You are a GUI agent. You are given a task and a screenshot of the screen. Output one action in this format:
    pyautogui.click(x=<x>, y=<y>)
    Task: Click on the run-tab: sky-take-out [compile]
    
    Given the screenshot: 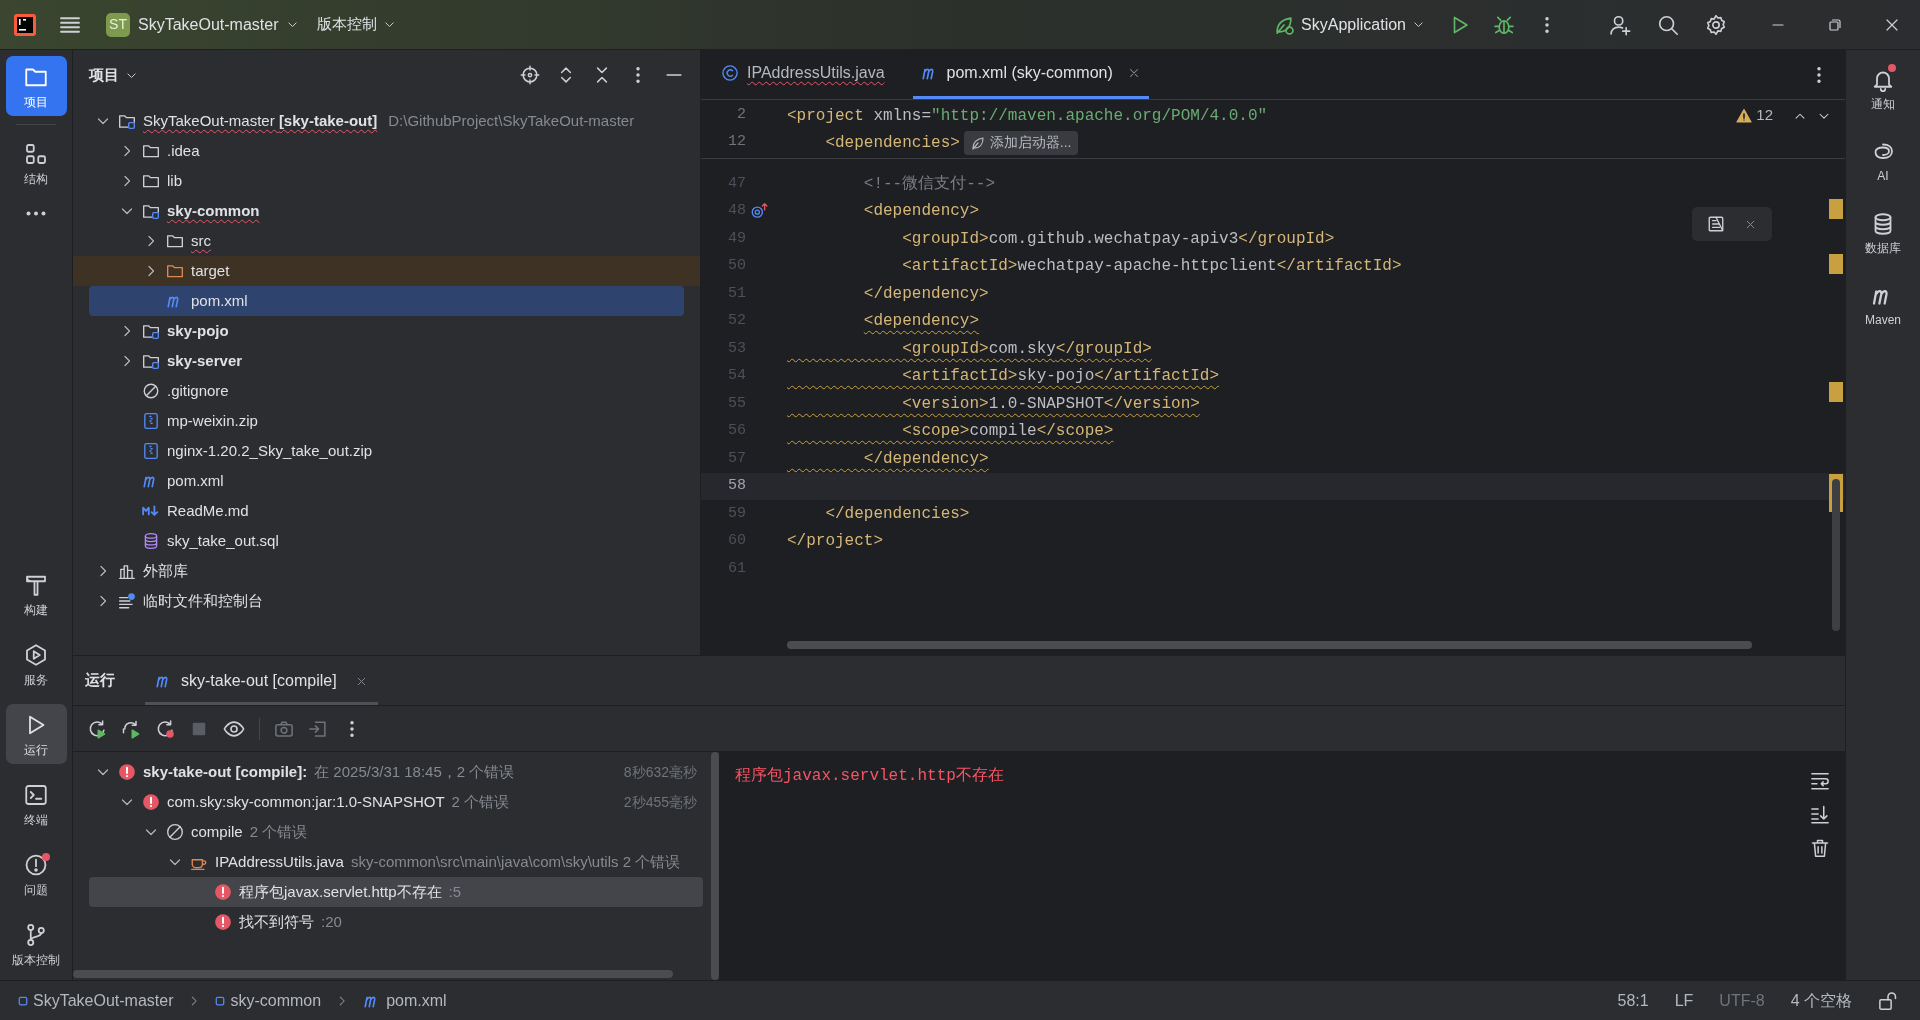 What is the action you would take?
    pyautogui.click(x=261, y=682)
    